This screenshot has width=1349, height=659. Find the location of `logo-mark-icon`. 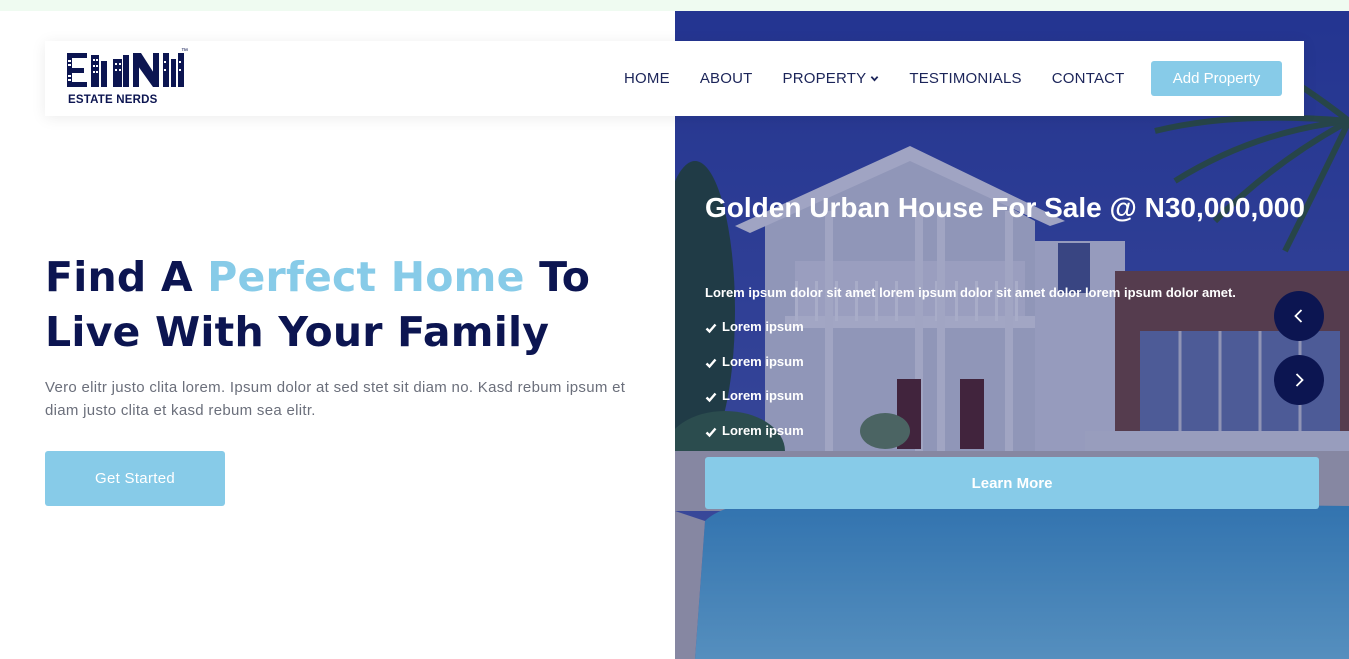

logo-mark-icon is located at coordinates (125, 70).